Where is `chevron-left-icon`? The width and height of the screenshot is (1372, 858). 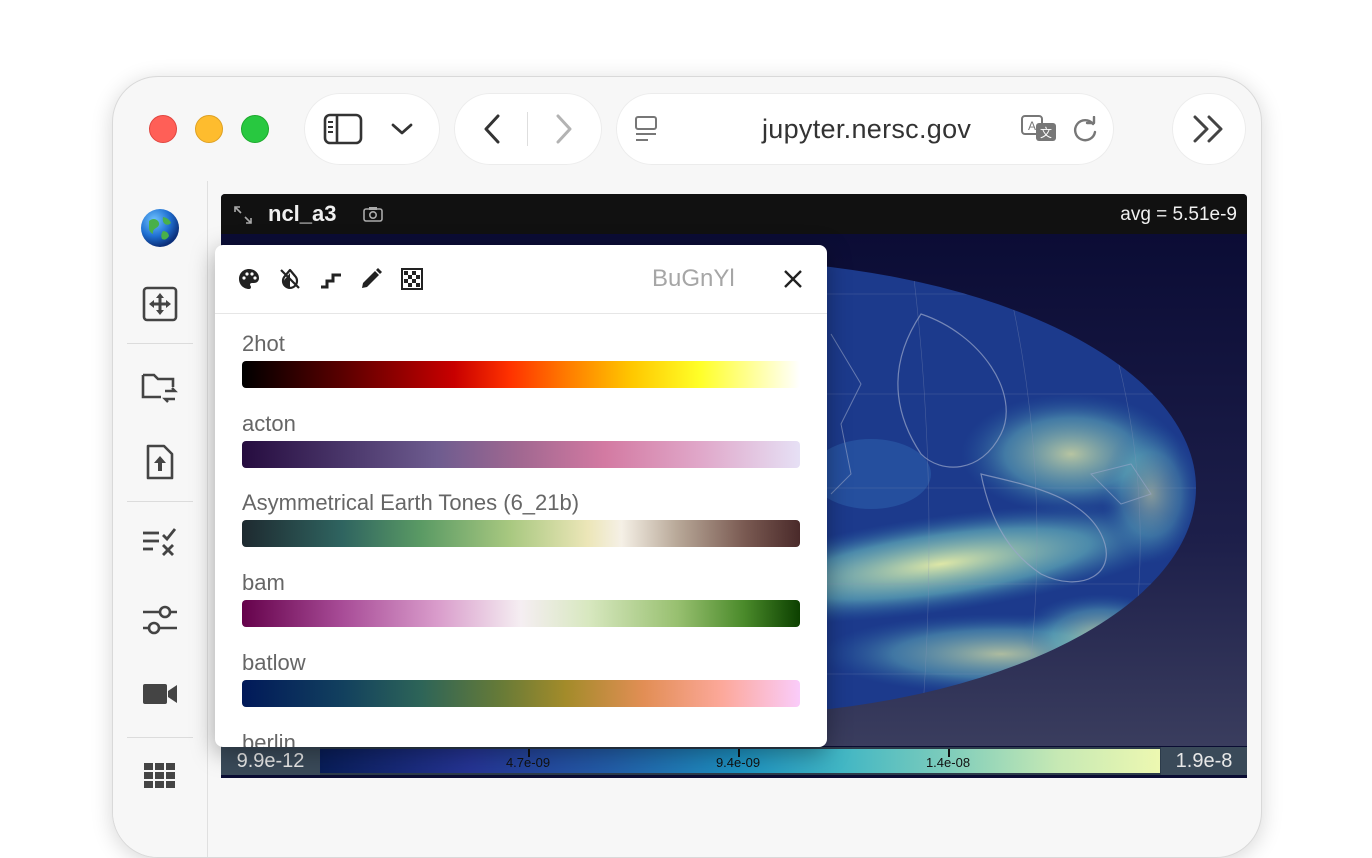
chevron-left-icon is located at coordinates (492, 129).